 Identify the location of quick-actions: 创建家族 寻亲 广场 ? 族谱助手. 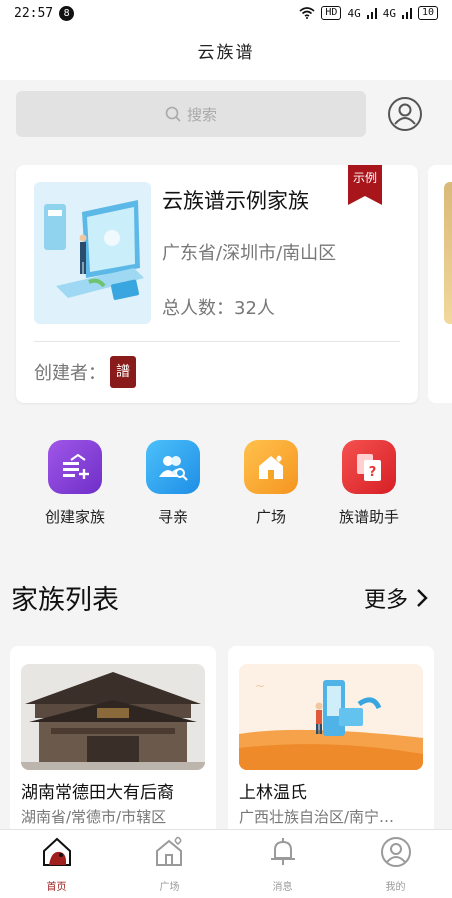
(226, 490).